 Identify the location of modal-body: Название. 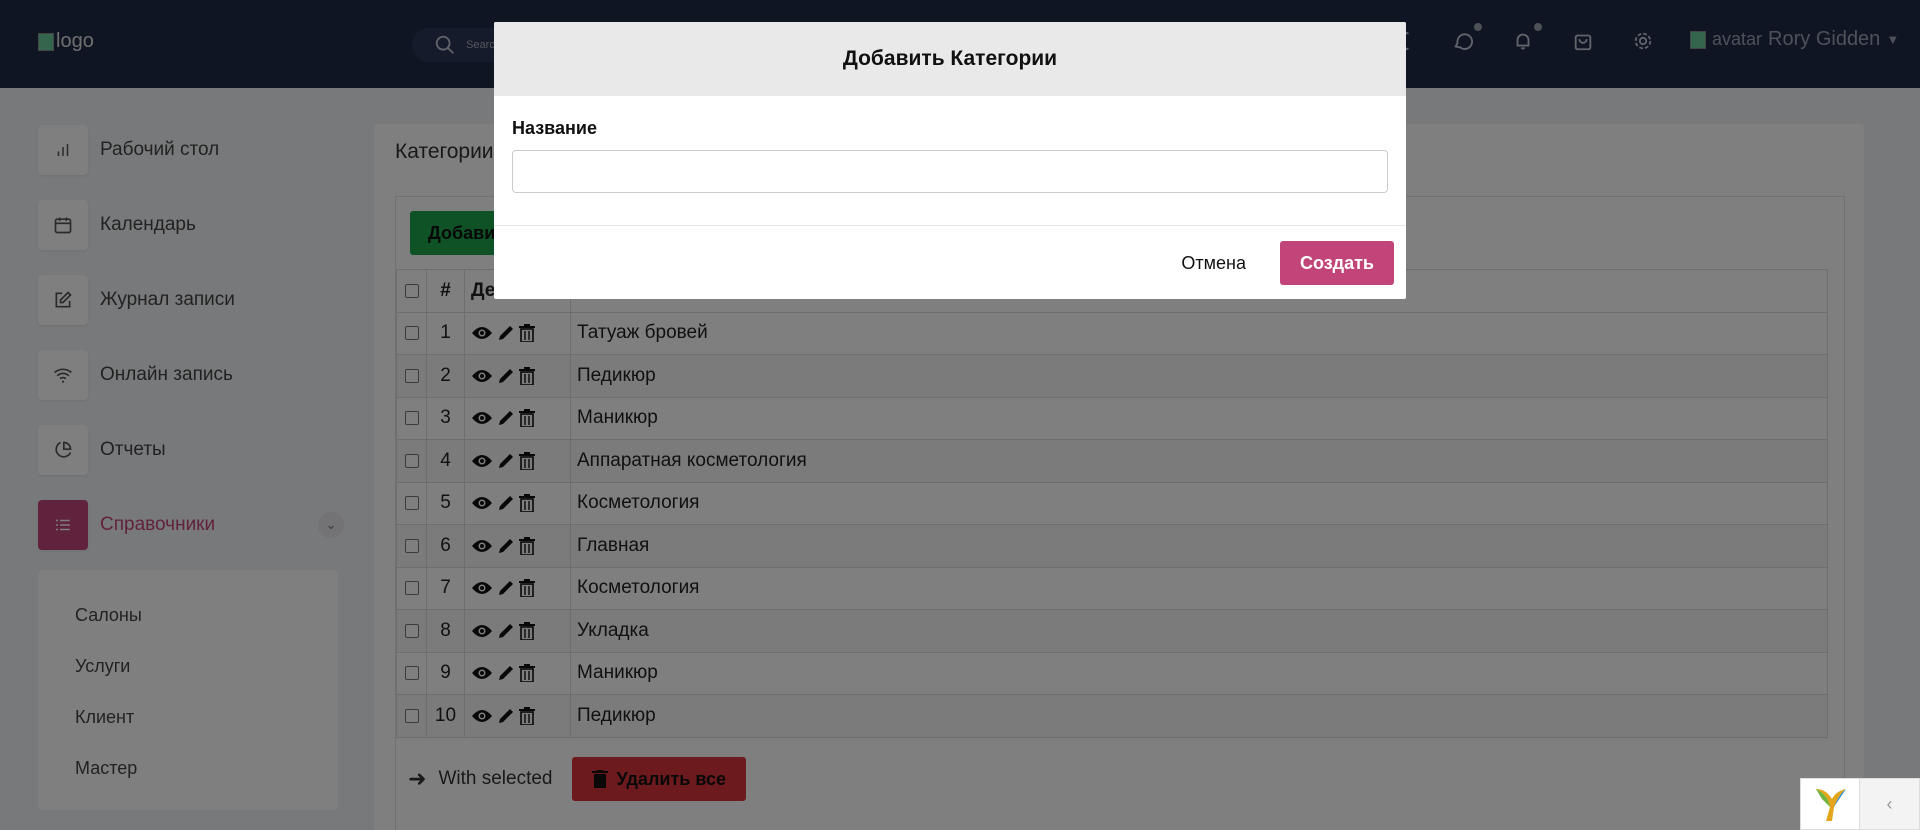
(950, 161).